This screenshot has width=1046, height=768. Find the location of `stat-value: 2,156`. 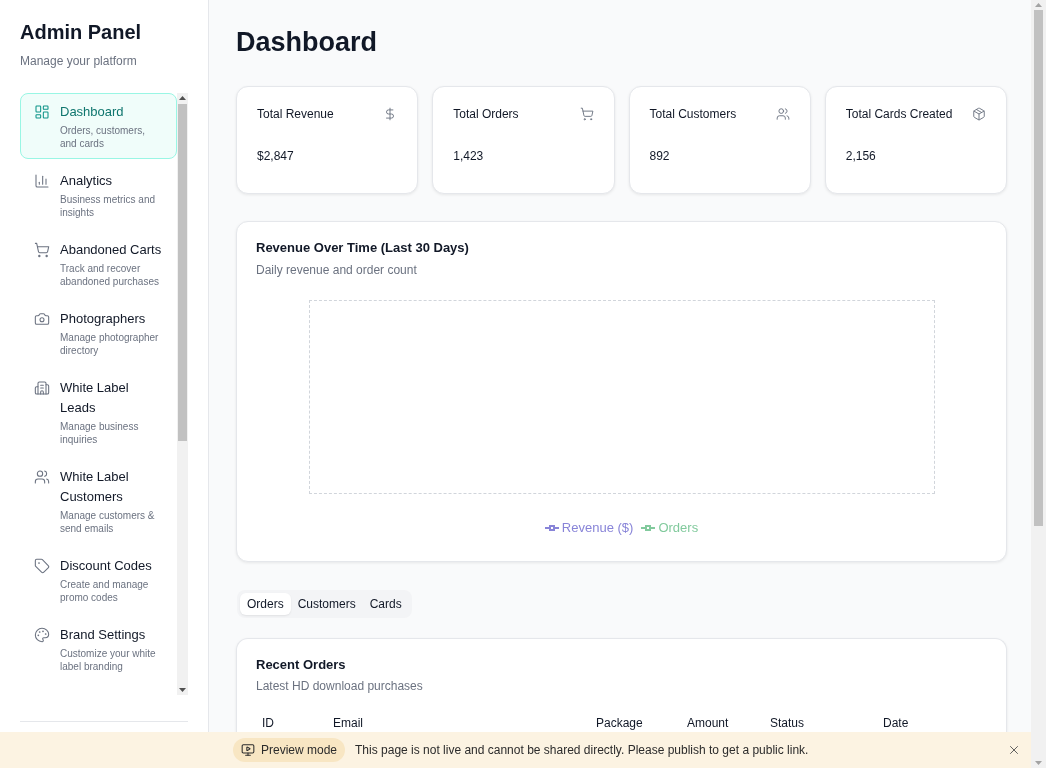

stat-value: 2,156 is located at coordinates (861, 156).